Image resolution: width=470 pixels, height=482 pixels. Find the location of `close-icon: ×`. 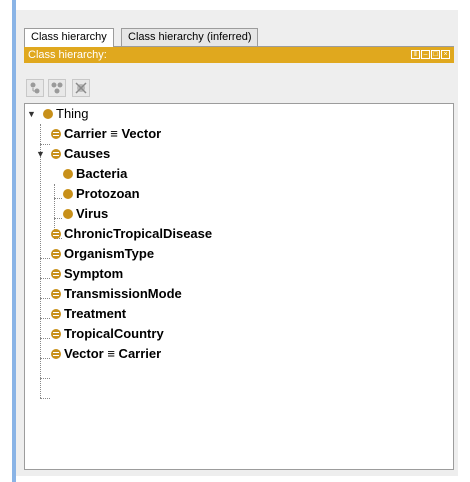

close-icon: × is located at coordinates (445, 54).